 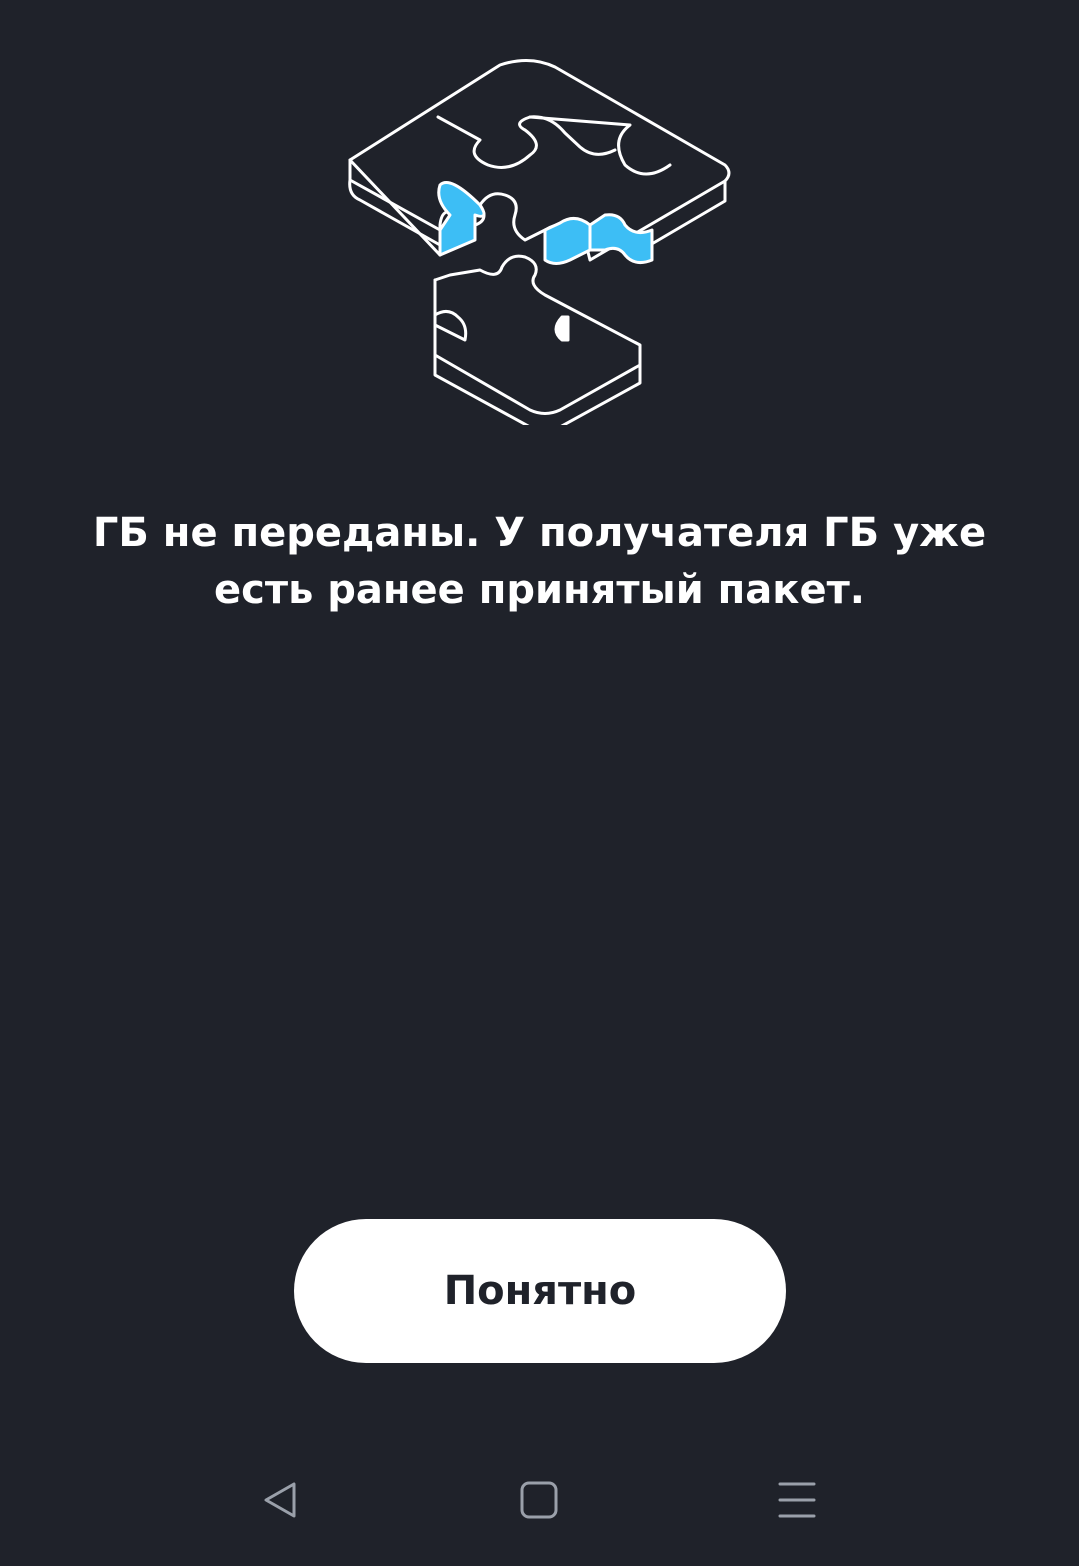 I want to click on menu-lines-icon, so click(x=797, y=1500).